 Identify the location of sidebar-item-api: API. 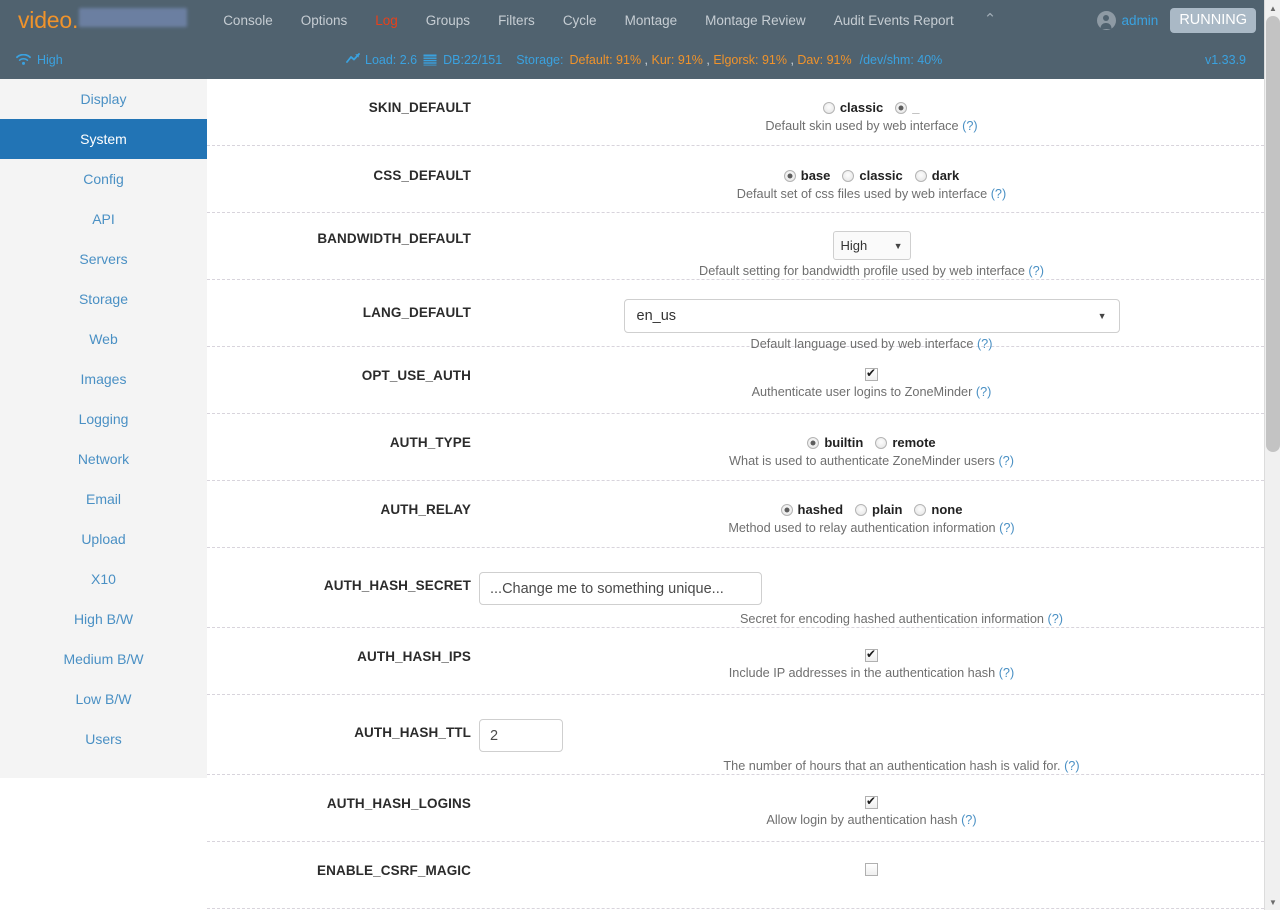
(103, 219).